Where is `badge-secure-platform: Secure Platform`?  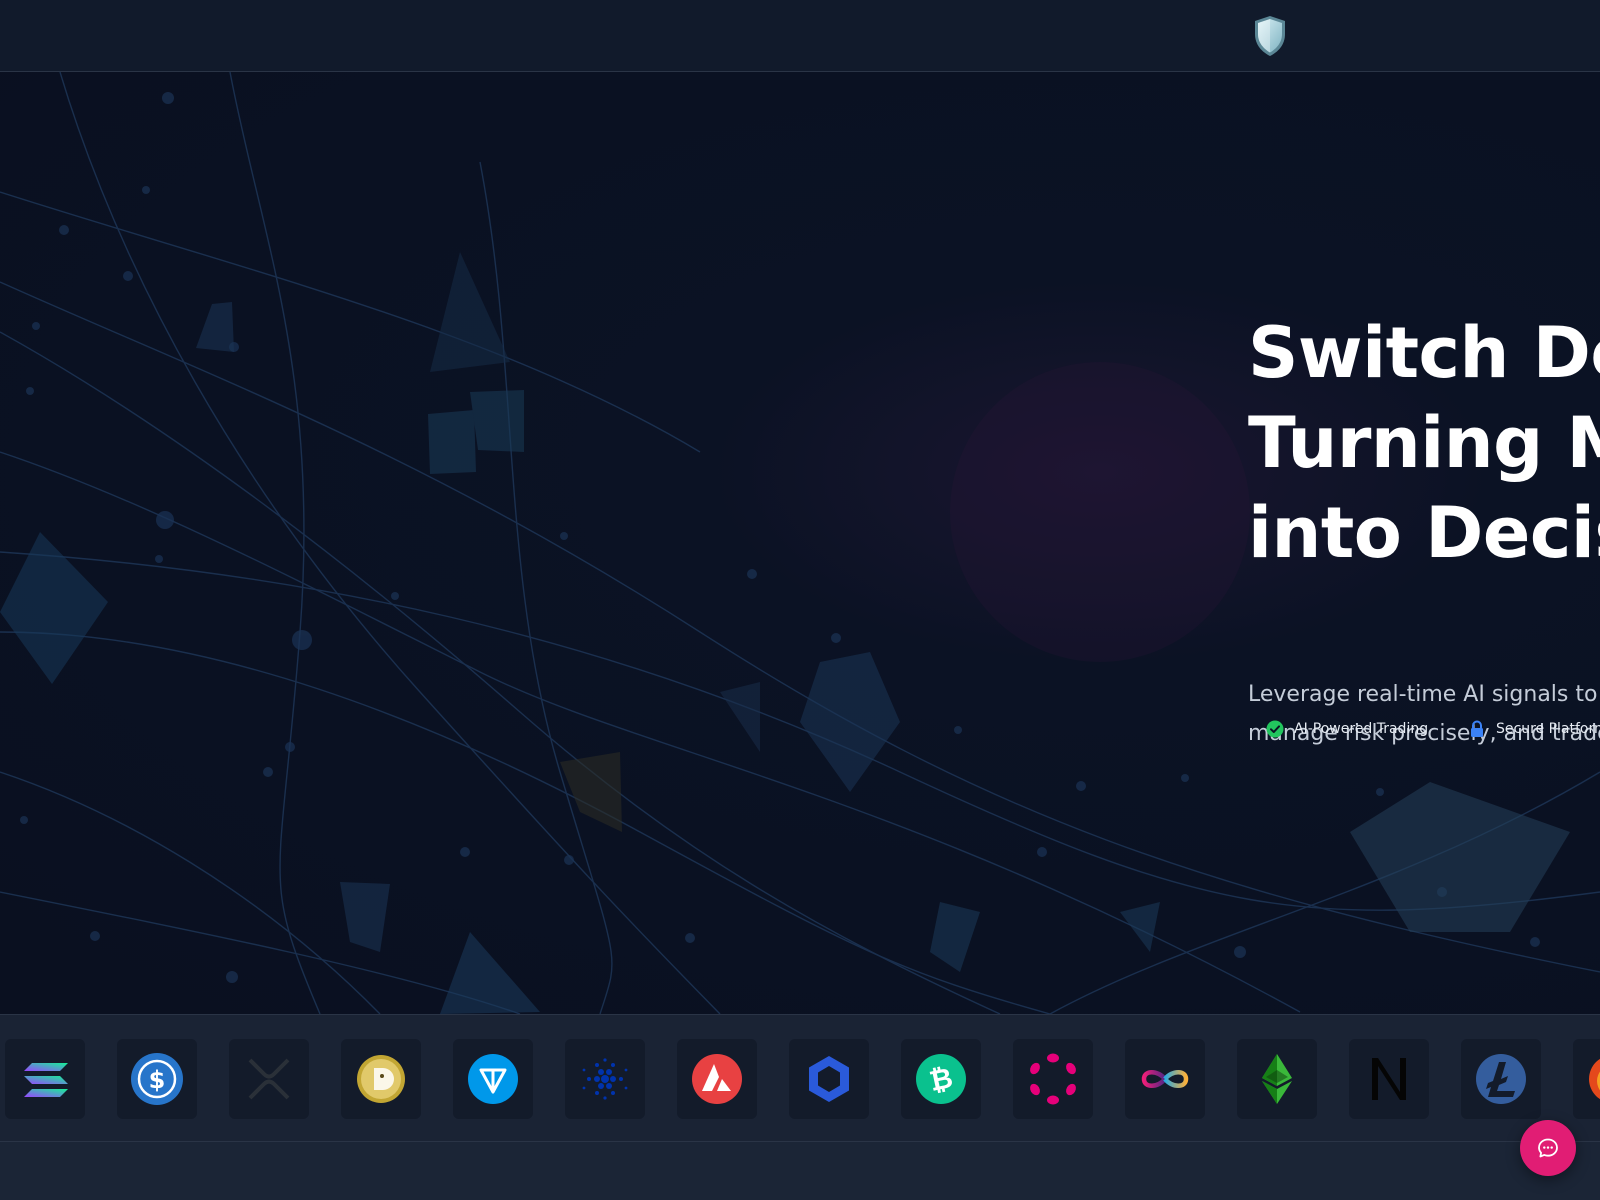
badge-secure-platform: Secure Platform is located at coordinates (1534, 729).